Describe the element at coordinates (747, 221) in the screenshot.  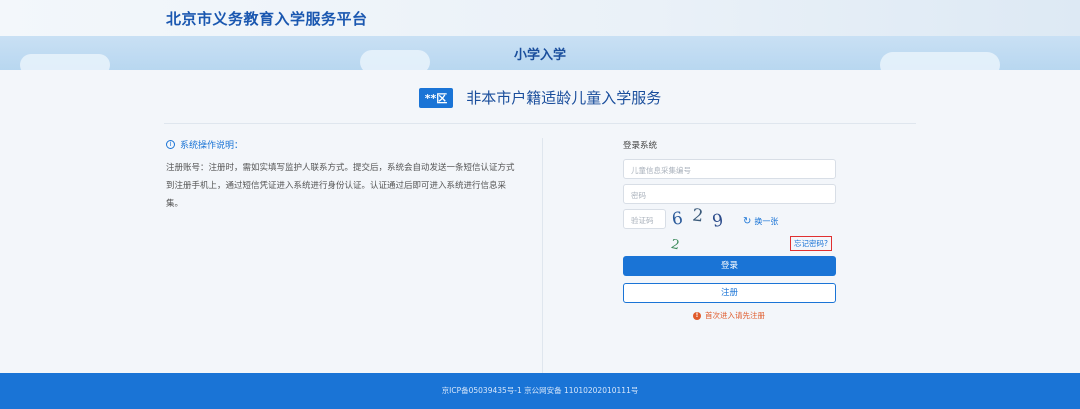
I see `refresh-icon: ↻` at that location.